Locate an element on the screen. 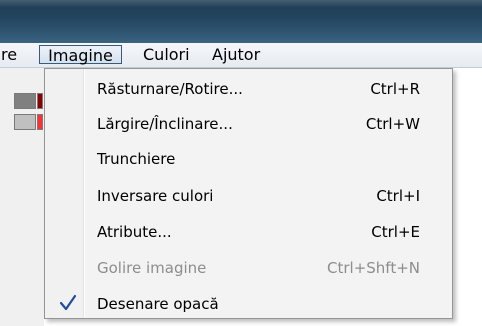 The height and width of the screenshot is (326, 482). menu-item-flip-rotate: Răsturnare/Rotire... Ctrl+R is located at coordinates (248, 89).